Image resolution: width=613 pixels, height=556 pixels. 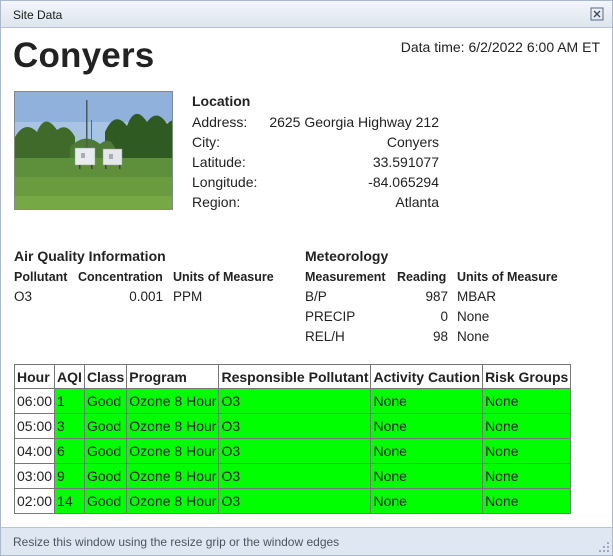 What do you see at coordinates (220, 122) in the screenshot?
I see `location-label: Address:` at bounding box center [220, 122].